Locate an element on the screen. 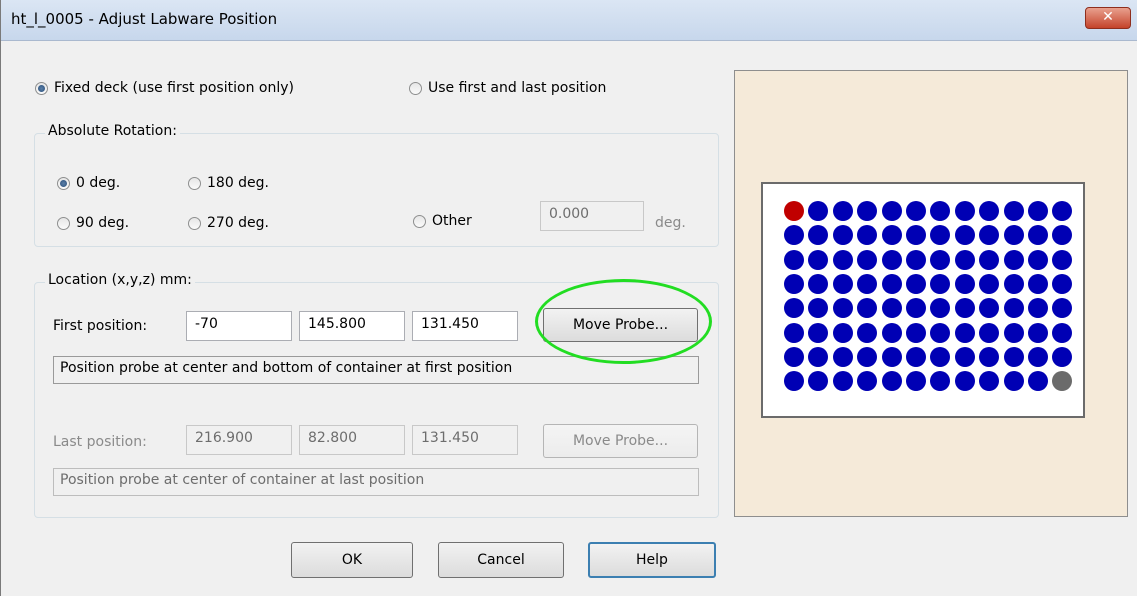  rotation-270-radio: 270 deg. is located at coordinates (228, 223).